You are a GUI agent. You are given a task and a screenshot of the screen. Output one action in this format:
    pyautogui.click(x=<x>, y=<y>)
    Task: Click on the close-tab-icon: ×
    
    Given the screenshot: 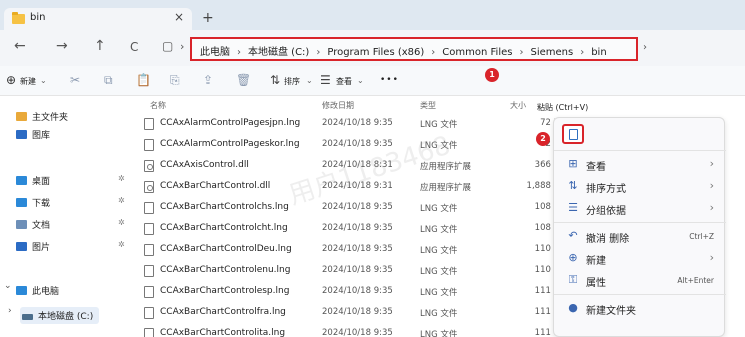 What is the action you would take?
    pyautogui.click(x=179, y=17)
    